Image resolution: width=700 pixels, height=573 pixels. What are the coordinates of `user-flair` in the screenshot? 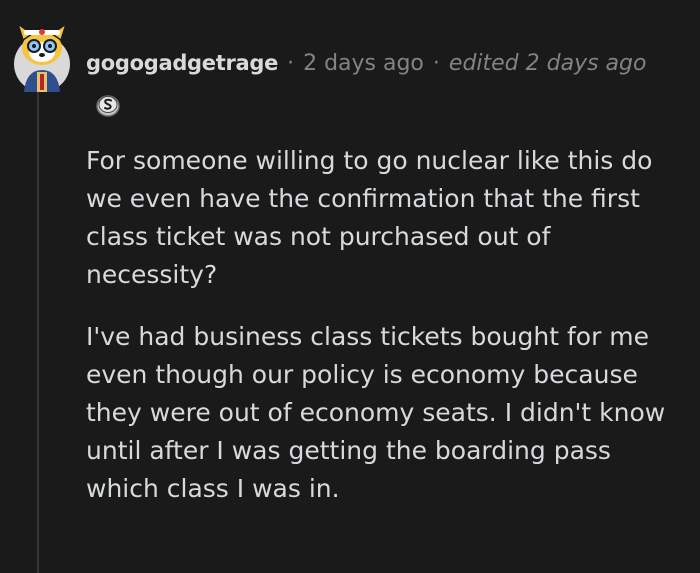 It's located at (108, 105).